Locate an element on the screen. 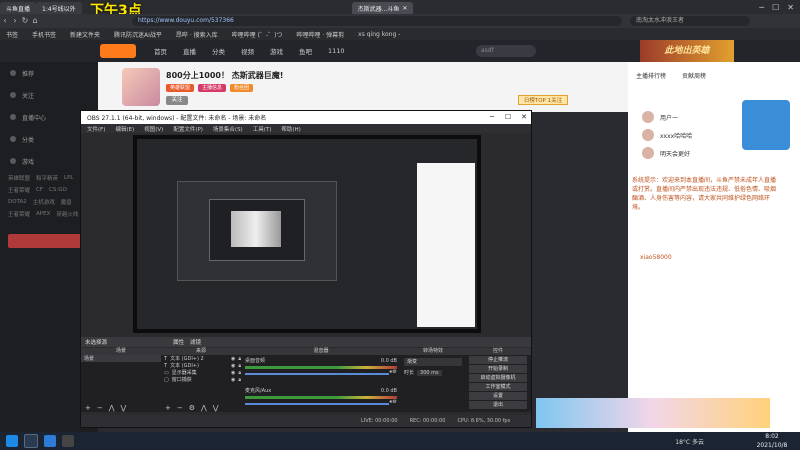  bookmark: 书签 is located at coordinates (12, 34).